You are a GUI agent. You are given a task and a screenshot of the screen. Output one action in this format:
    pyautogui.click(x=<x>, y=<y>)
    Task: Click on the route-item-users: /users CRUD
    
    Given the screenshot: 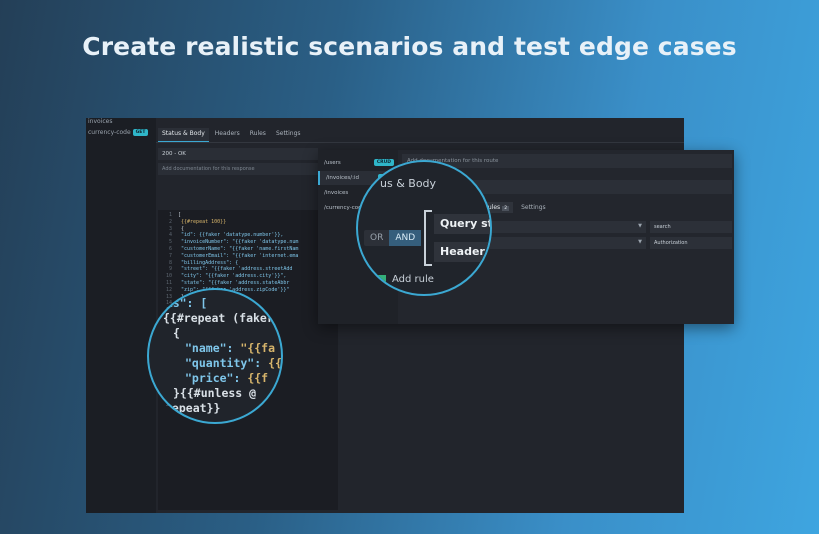 What is the action you would take?
    pyautogui.click(x=358, y=163)
    